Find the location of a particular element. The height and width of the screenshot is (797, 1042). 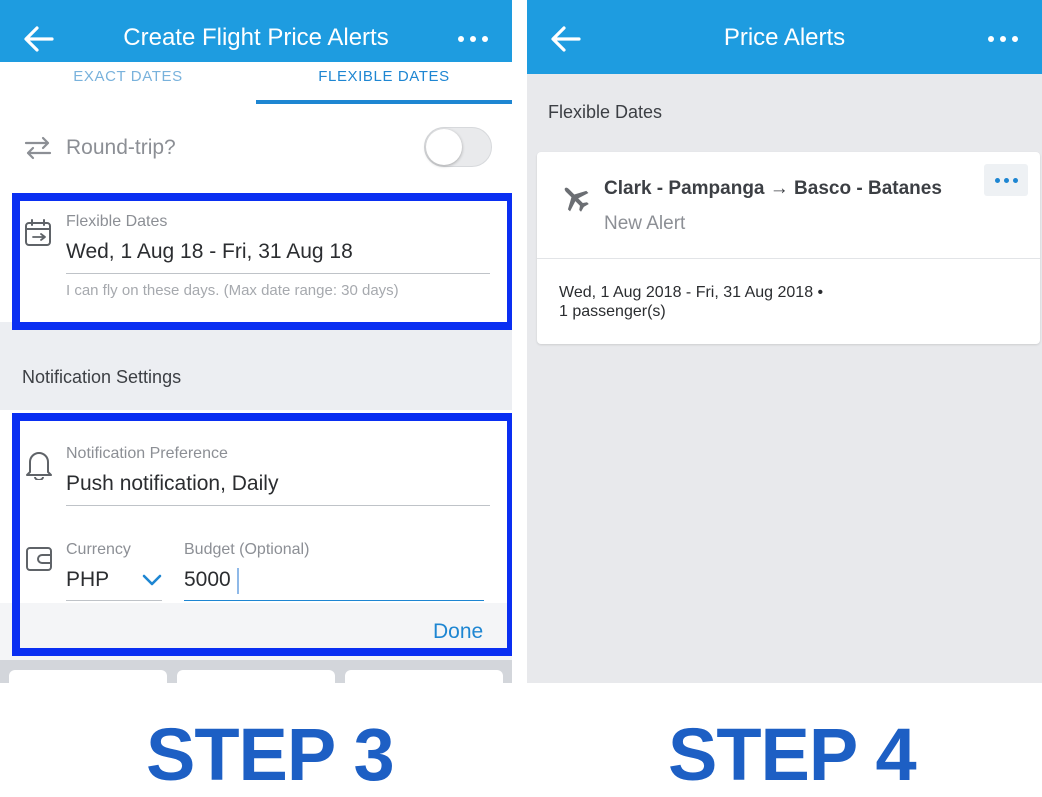

step-3-caption: STEP 3 is located at coordinates (270, 754).